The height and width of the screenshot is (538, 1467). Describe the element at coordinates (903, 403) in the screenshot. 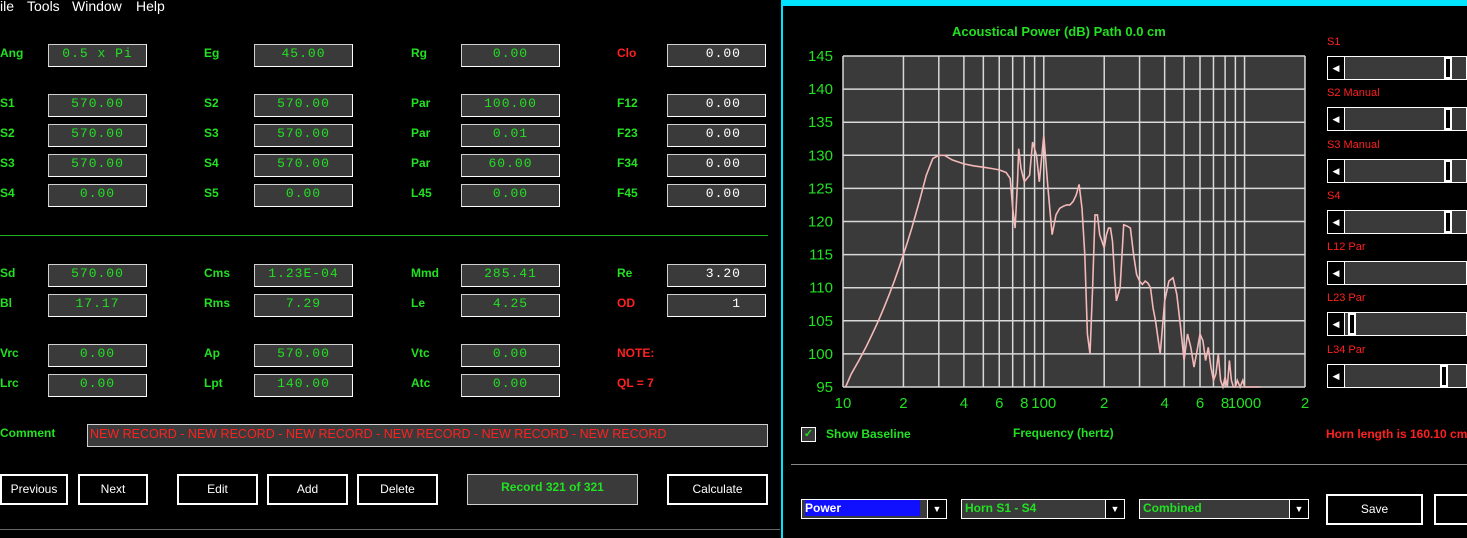

I see `x-tick-label: 2` at that location.